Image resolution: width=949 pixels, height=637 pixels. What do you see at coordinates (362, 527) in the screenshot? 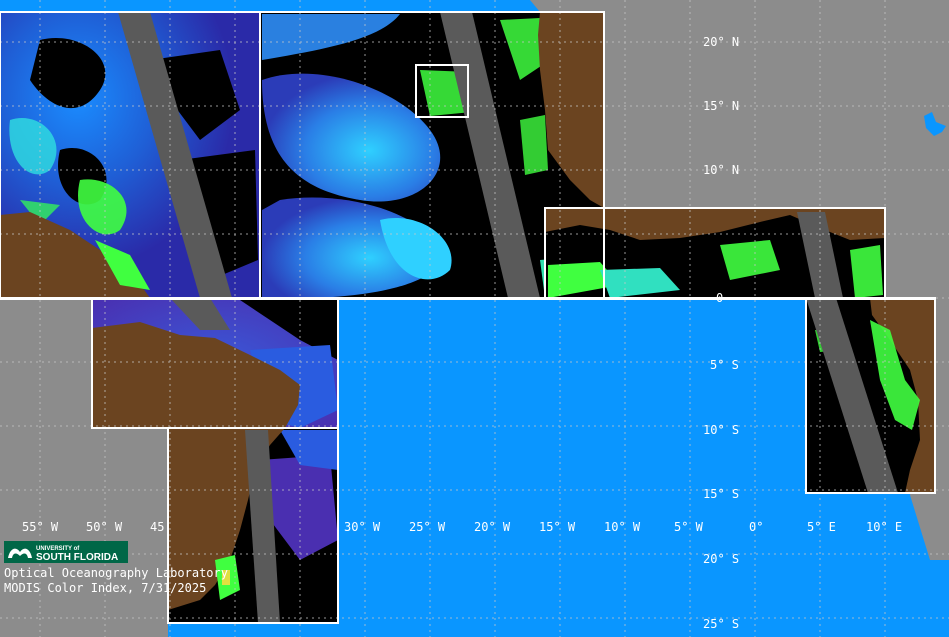
I see `lon-label: 30° W` at bounding box center [362, 527].